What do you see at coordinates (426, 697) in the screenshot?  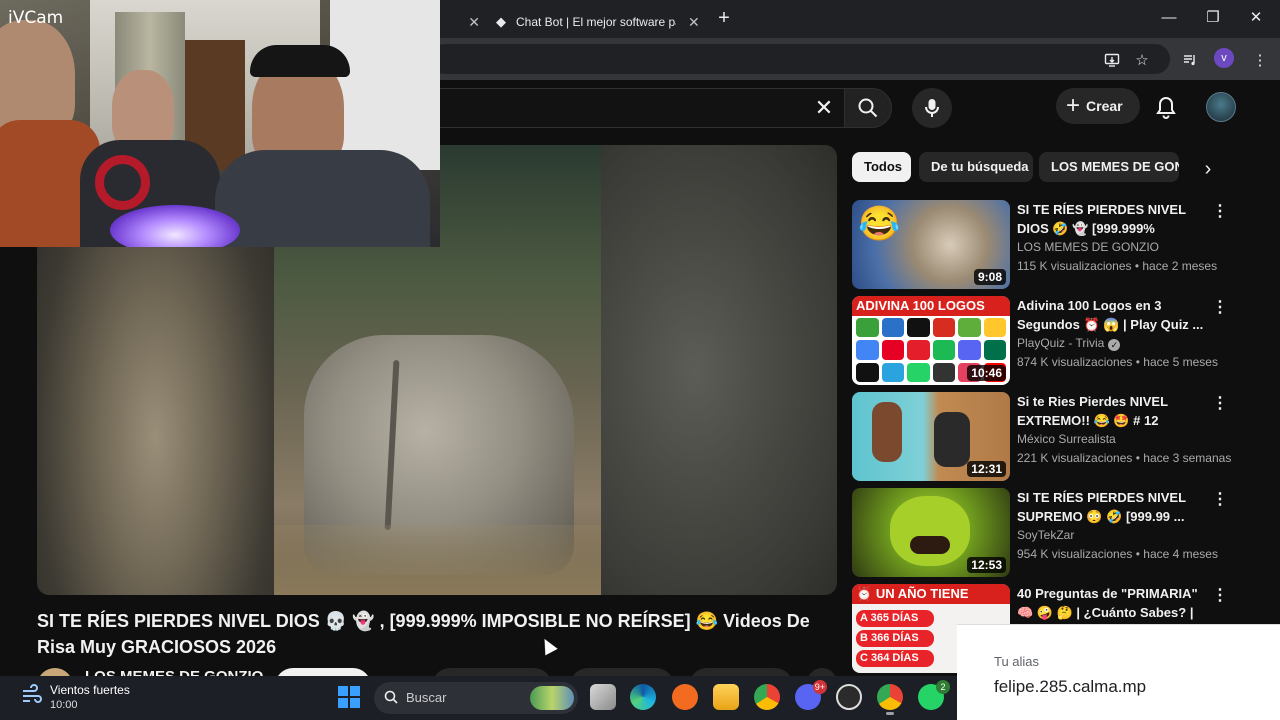 I see `taskbar-search-placeholder: Buscar` at bounding box center [426, 697].